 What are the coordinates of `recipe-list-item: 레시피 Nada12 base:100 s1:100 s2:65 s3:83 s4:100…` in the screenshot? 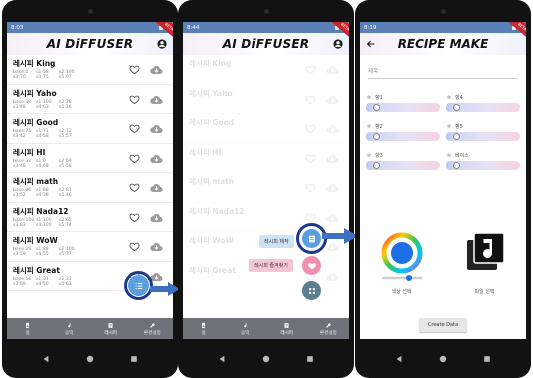 It's located at (90, 217).